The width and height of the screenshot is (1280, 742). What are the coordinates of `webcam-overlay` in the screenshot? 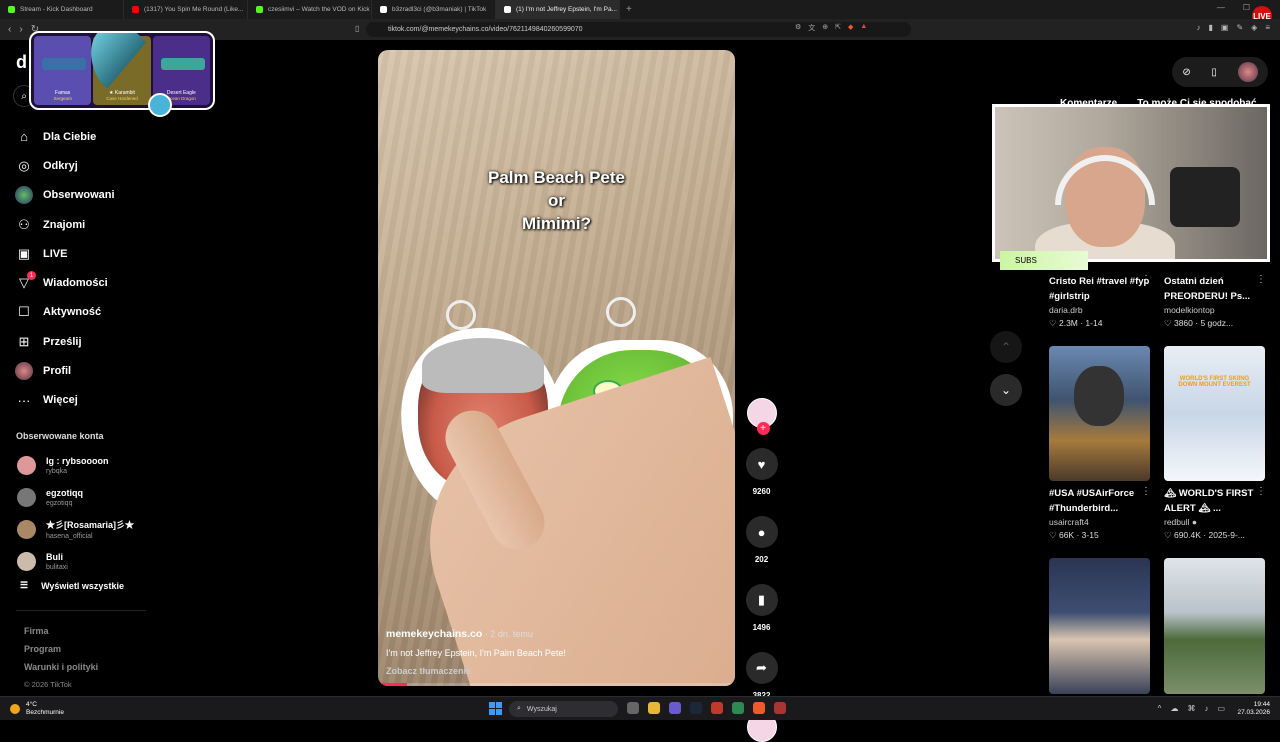 It's located at (1131, 183).